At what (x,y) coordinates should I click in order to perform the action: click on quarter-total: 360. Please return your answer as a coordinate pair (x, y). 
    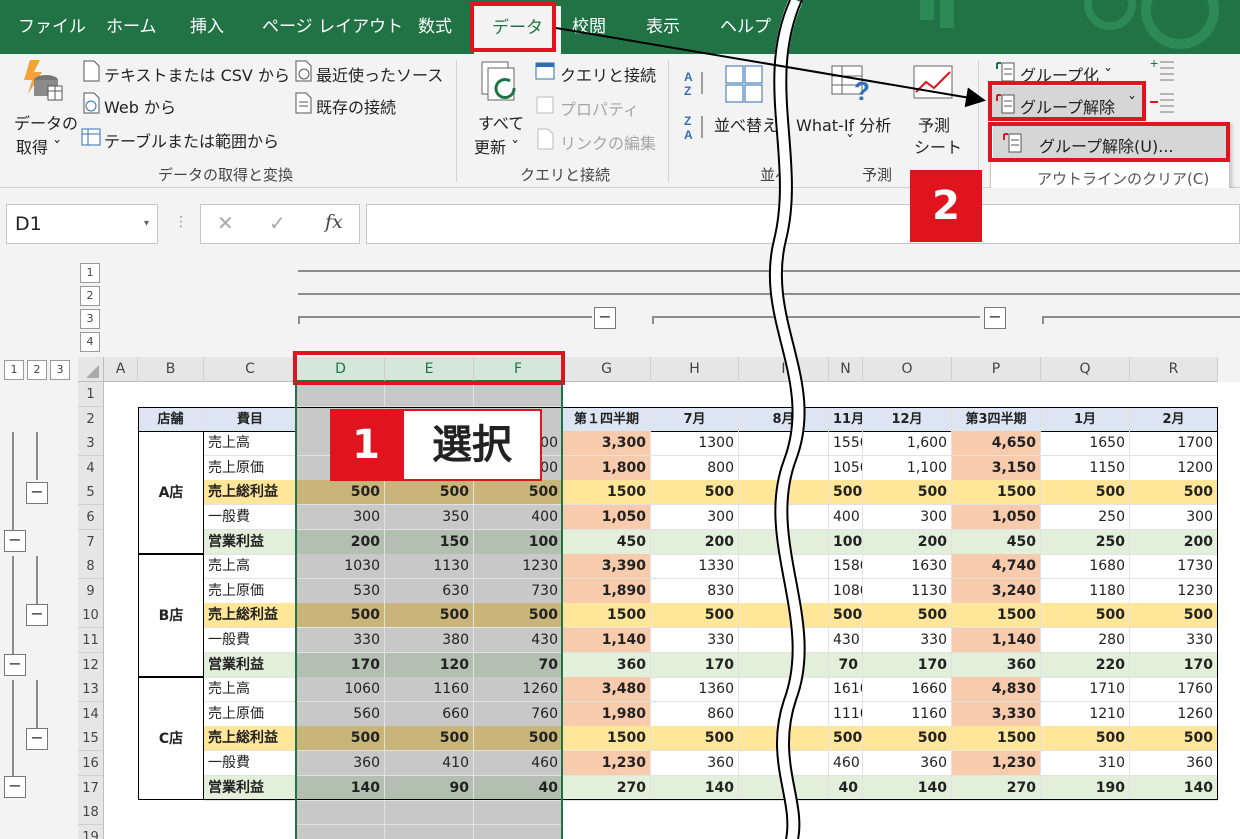
    Looking at the image, I should click on (996, 665).